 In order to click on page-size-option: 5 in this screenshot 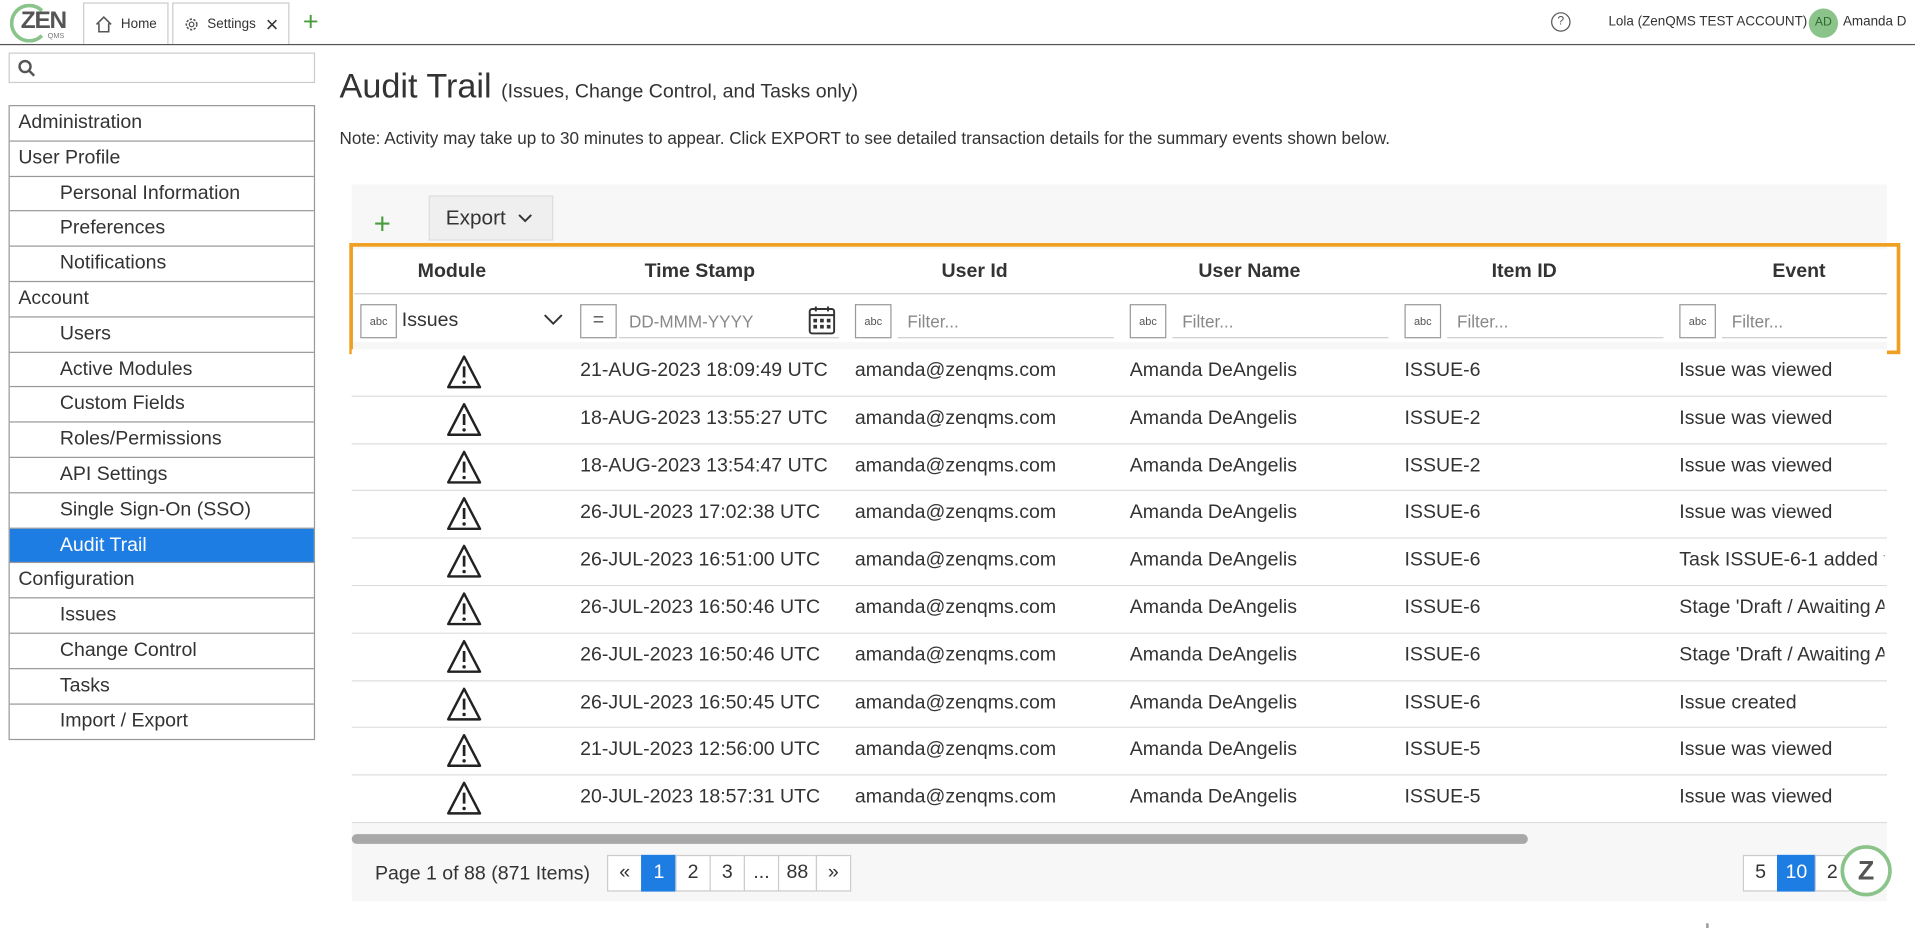, I will do `click(1760, 873)`.